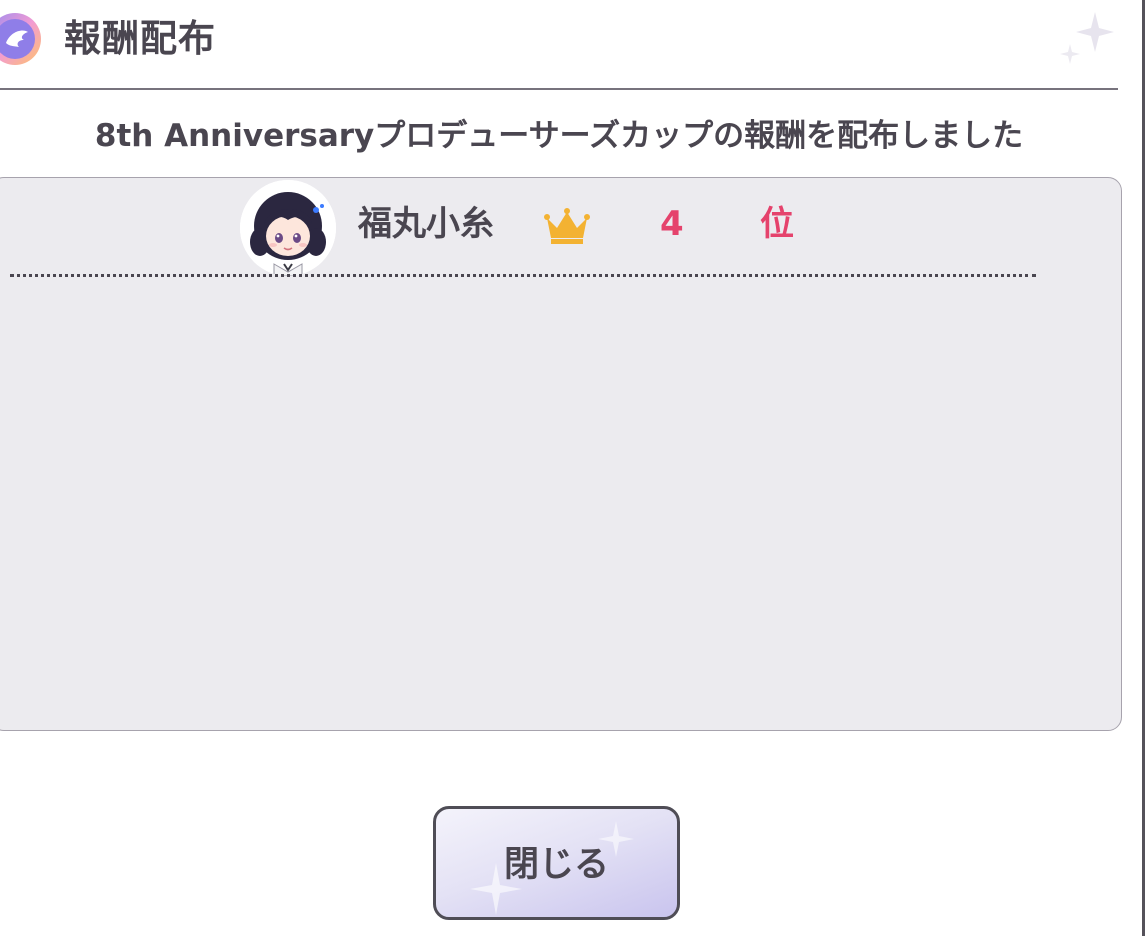 This screenshot has height=936, width=1145. Describe the element at coordinates (523, 275) in the screenshot. I see `dotted-divider` at that location.